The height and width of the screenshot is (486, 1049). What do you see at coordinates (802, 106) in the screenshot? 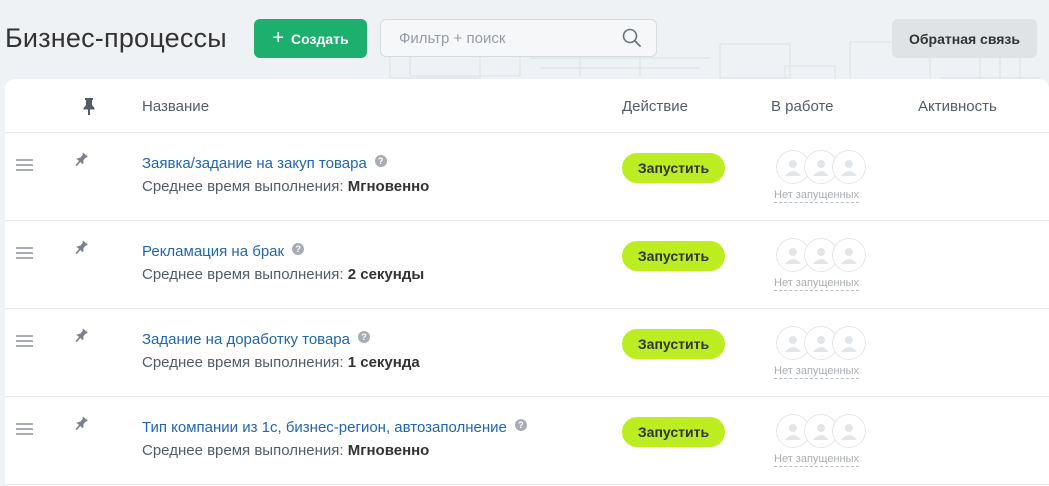
I see `column-in-work: В работе` at bounding box center [802, 106].